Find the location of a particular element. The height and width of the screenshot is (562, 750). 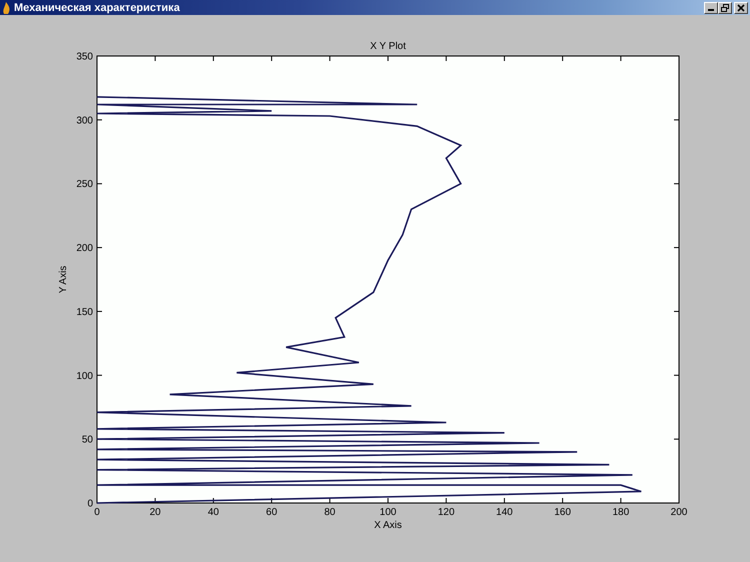

tick-label: 150 is located at coordinates (84, 312).